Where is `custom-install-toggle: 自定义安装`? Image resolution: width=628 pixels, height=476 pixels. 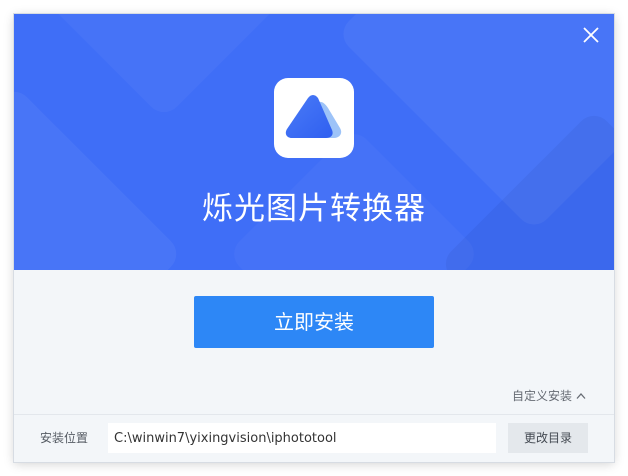 custom-install-toggle: 自定义安装 is located at coordinates (549, 396).